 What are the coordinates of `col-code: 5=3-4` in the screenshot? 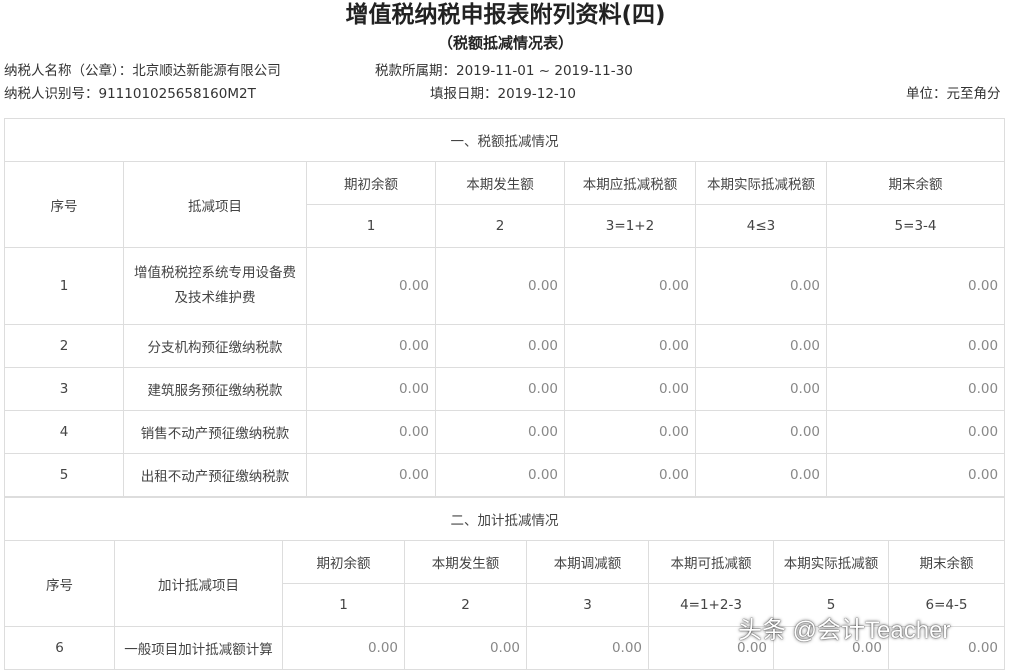 It's located at (915, 226).